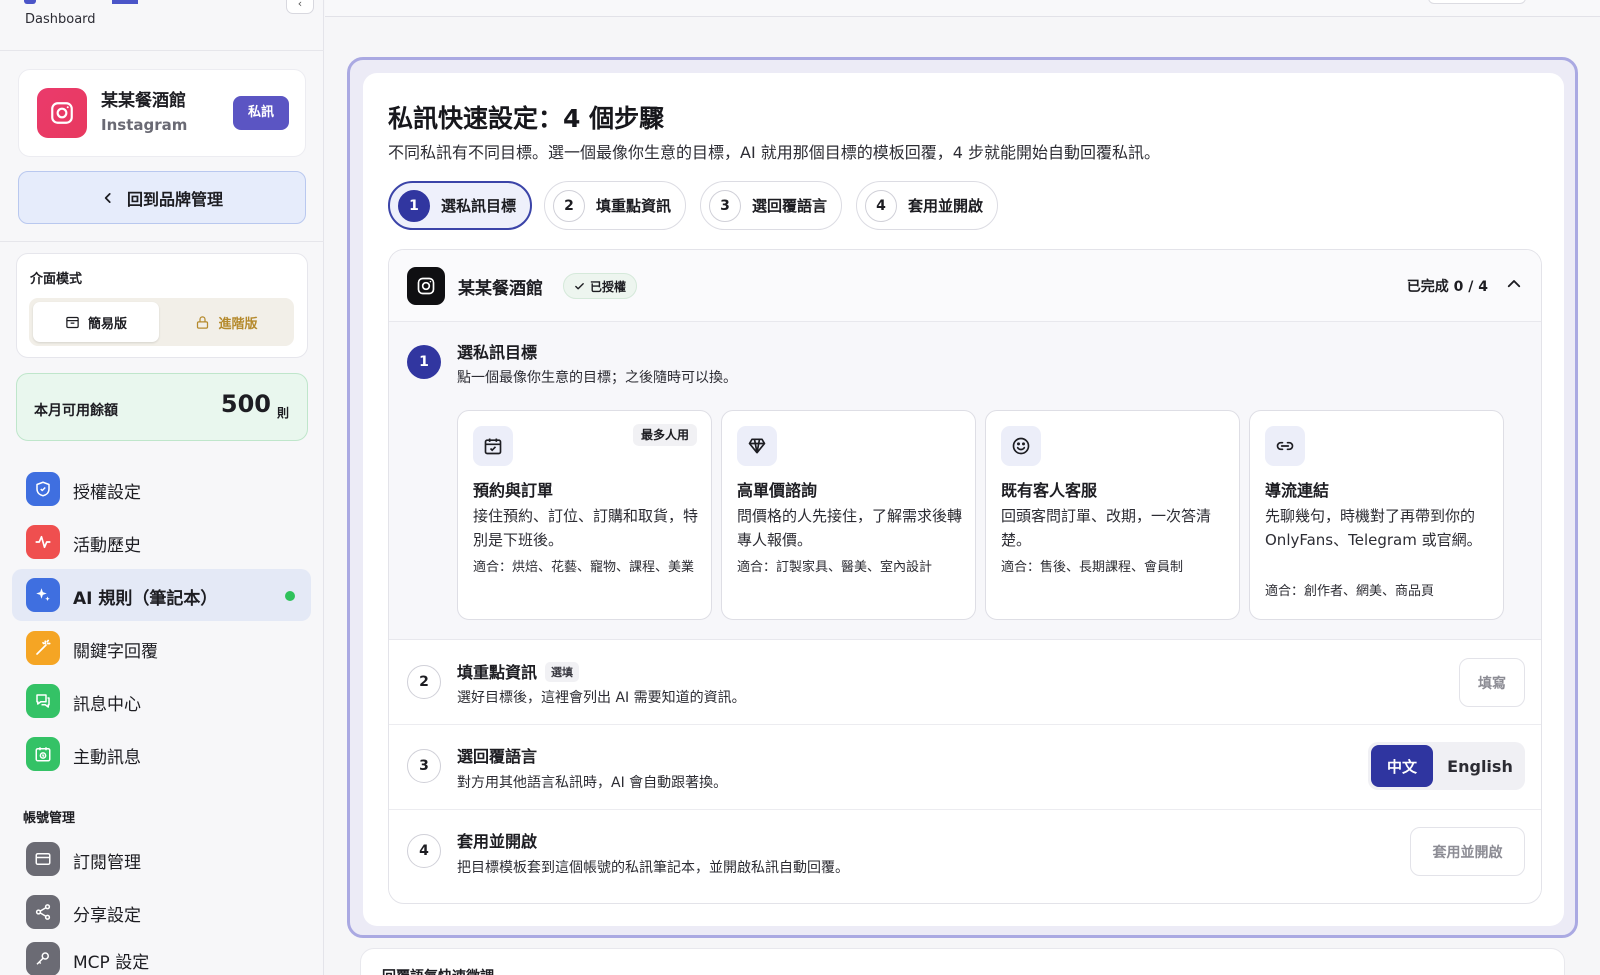  I want to click on step-tab-4: 4 套用並開啟, so click(927, 205).